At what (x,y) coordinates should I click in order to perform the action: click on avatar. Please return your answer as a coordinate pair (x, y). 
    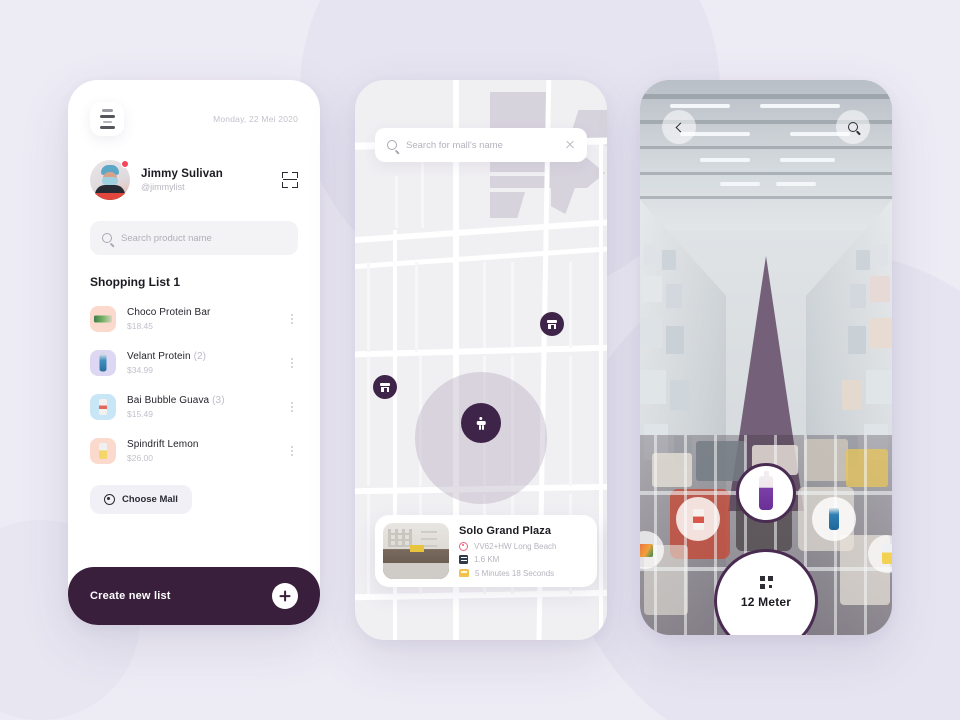
    Looking at the image, I should click on (110, 180).